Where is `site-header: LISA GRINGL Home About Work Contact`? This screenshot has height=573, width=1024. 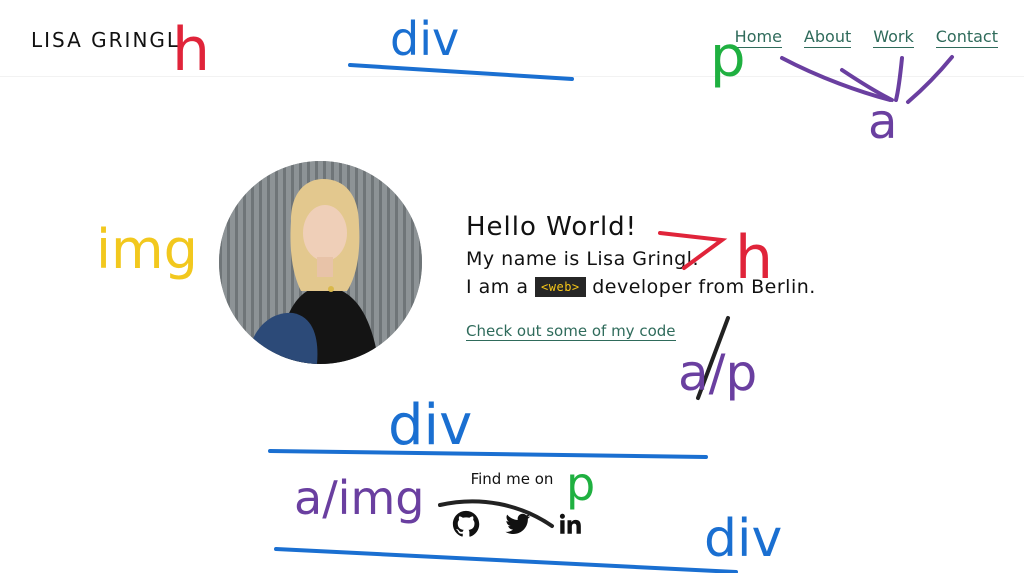
site-header: LISA GRINGL Home About Work Contact is located at coordinates (512, 38).